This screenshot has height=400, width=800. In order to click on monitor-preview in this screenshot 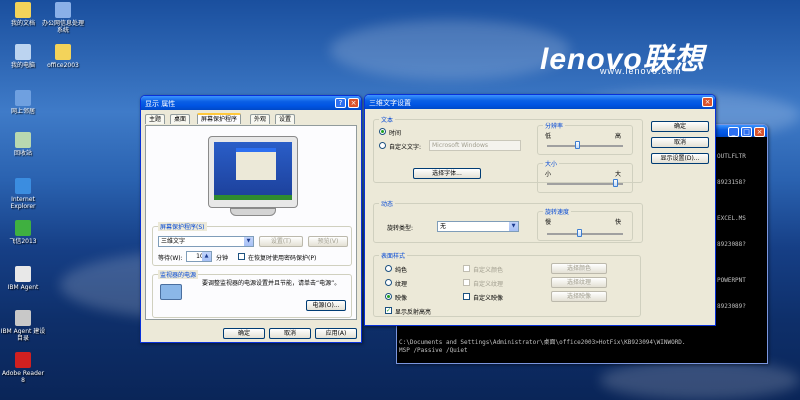, I will do `click(253, 178)`.